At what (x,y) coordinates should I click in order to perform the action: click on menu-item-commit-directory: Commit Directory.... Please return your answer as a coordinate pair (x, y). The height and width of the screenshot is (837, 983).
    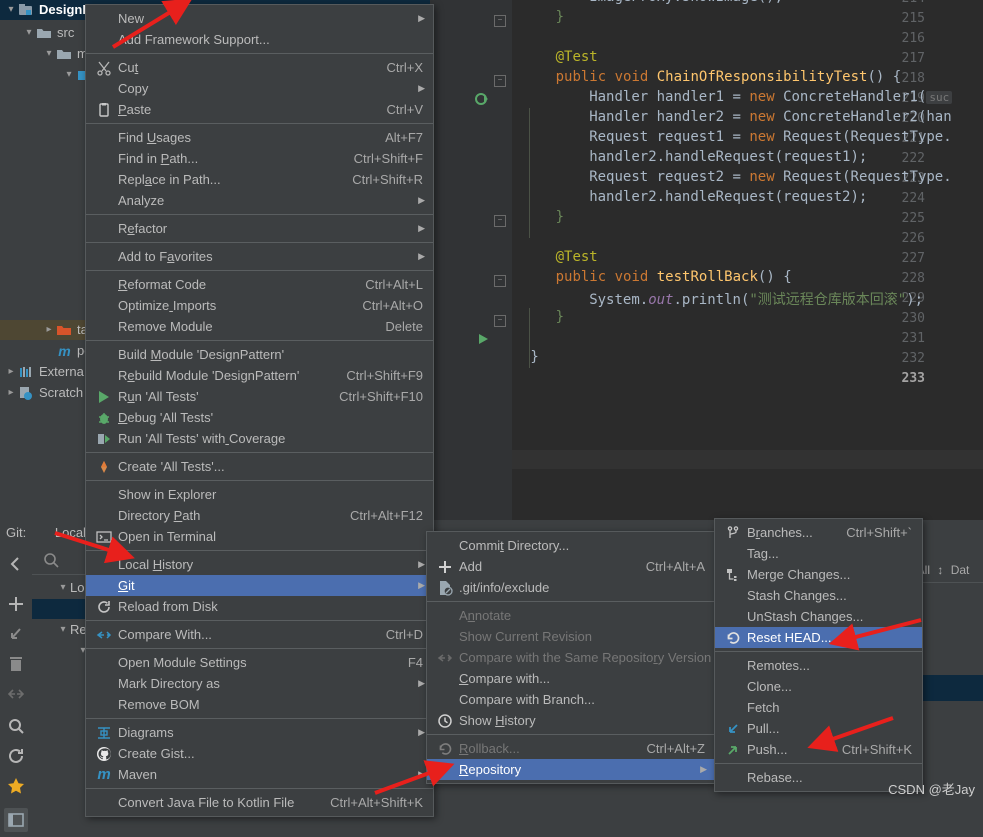
    Looking at the image, I should click on (571, 545).